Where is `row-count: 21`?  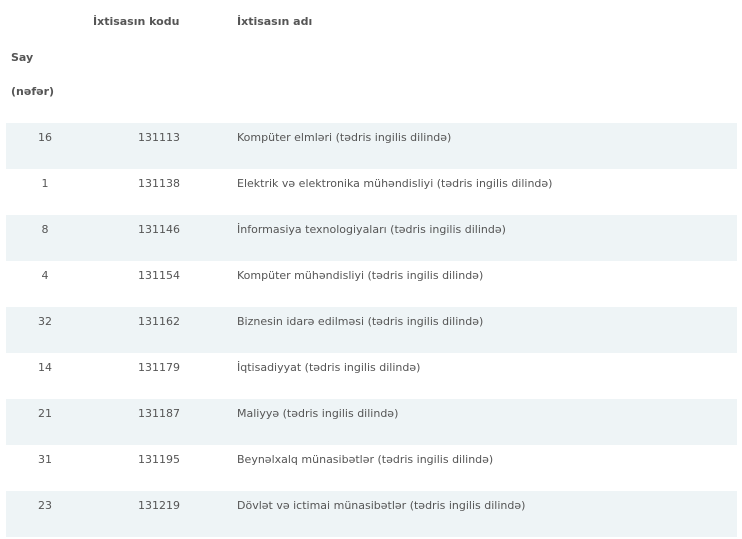 row-count: 21 is located at coordinates (45, 413).